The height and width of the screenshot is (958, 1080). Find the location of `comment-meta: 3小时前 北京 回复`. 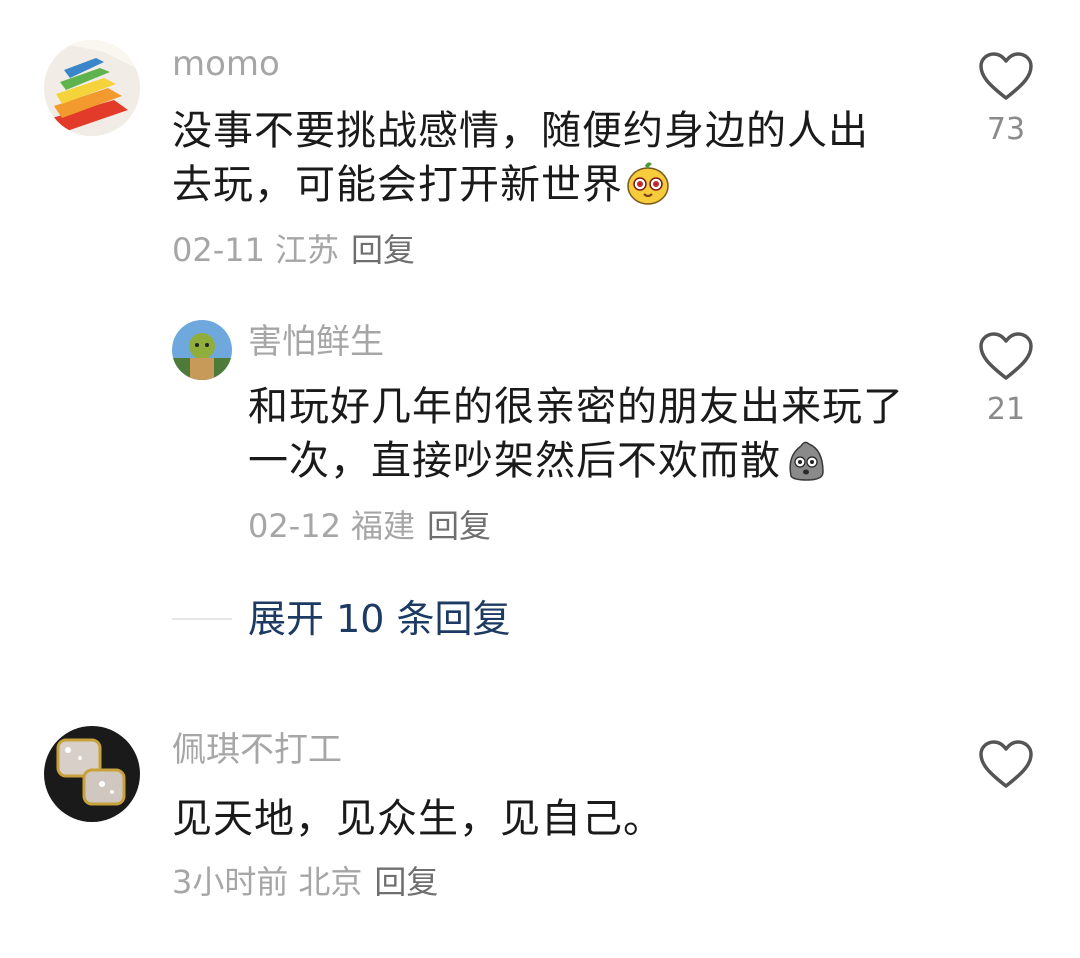

comment-meta: 3小时前 北京 回复 is located at coordinates (305, 882).